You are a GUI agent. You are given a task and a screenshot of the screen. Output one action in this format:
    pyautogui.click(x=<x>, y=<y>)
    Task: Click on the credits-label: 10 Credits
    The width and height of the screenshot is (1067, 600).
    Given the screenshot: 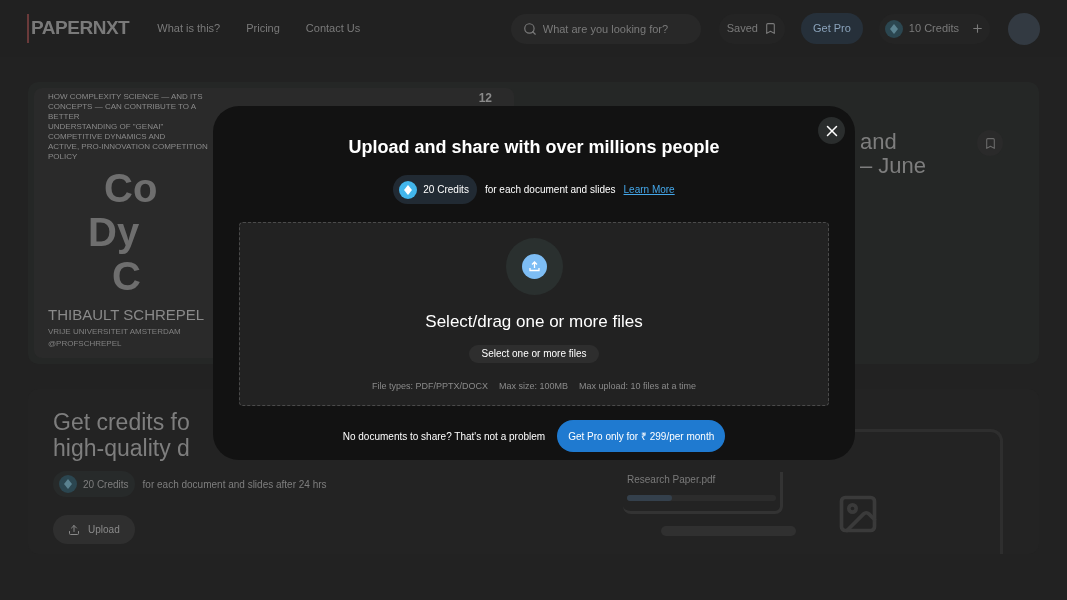 What is the action you would take?
    pyautogui.click(x=933, y=29)
    